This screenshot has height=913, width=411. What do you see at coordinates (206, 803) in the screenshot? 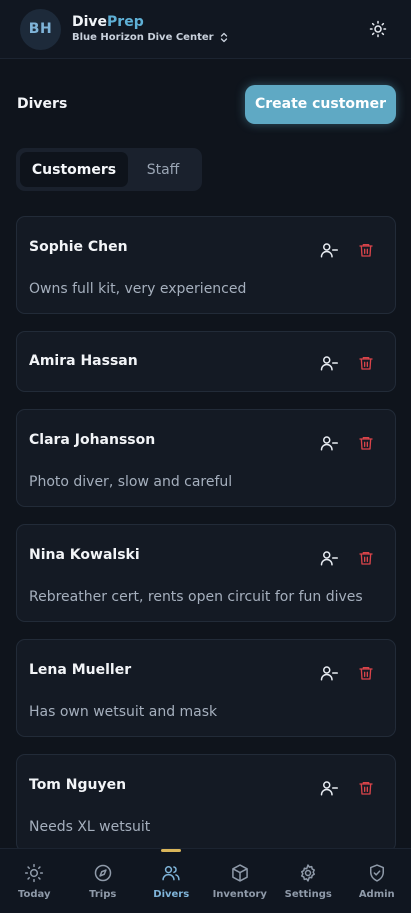
I see `customer-card: Tom Nguyen Needs XL wetsuit` at bounding box center [206, 803].